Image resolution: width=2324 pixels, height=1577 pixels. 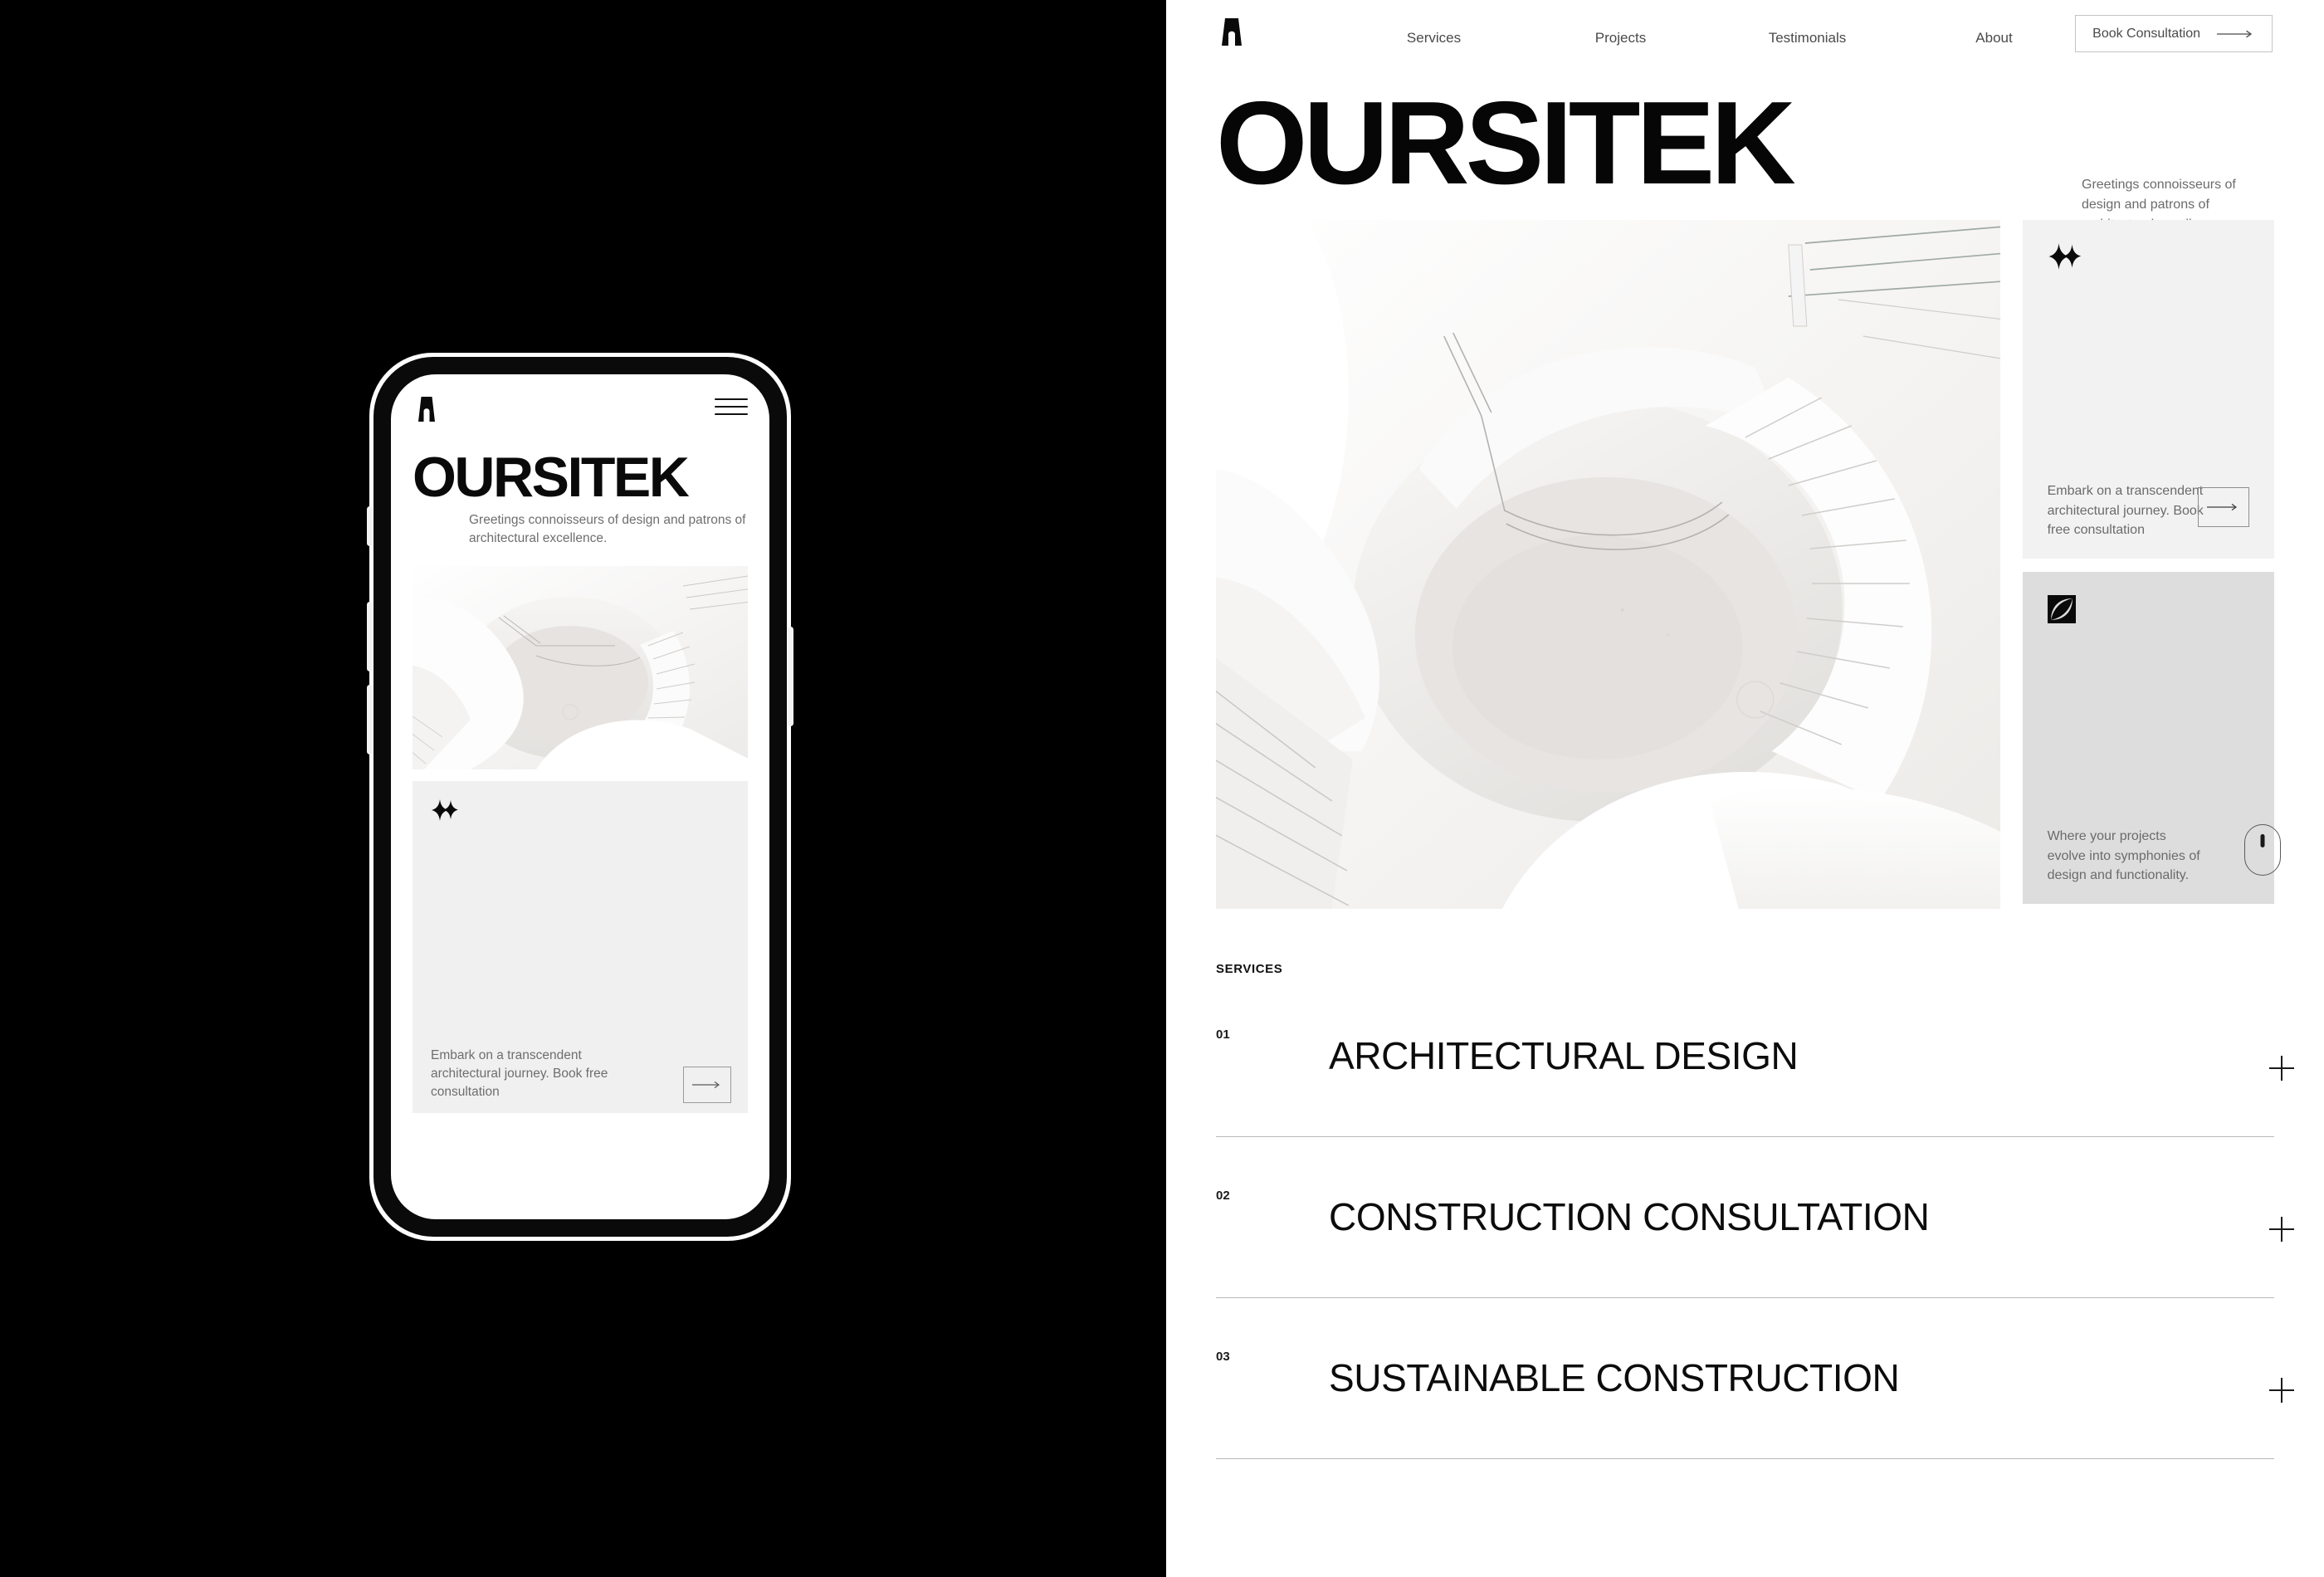 What do you see at coordinates (370, 719) in the screenshot?
I see `phone-volume-down-button` at bounding box center [370, 719].